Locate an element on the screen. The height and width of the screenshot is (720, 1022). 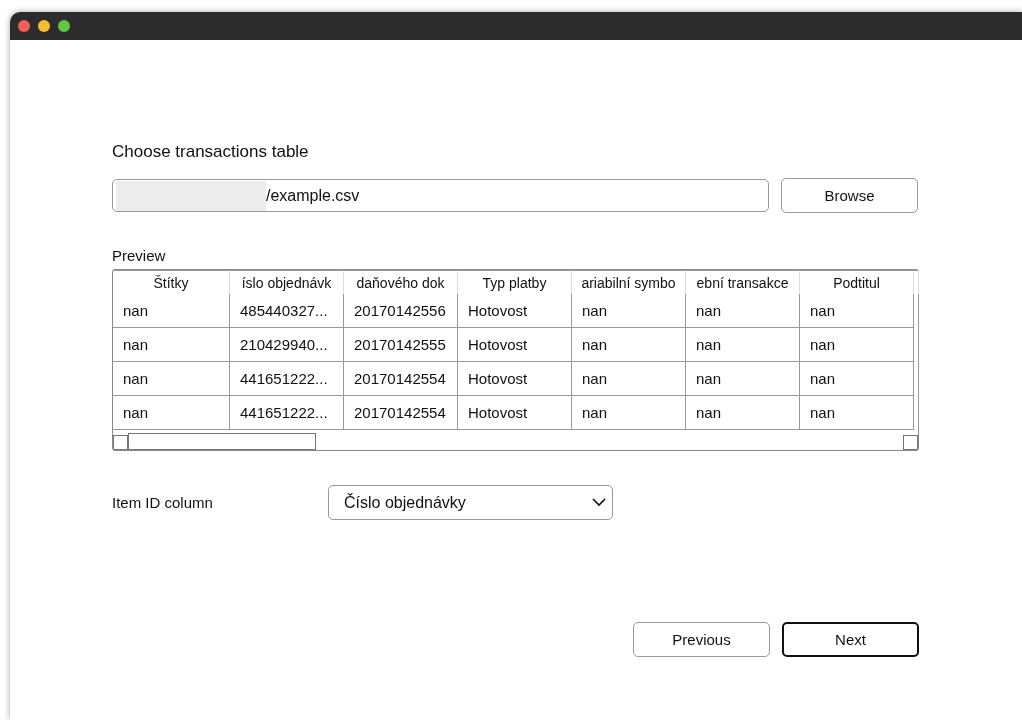
column-header: daňového dok is located at coordinates (401, 282).